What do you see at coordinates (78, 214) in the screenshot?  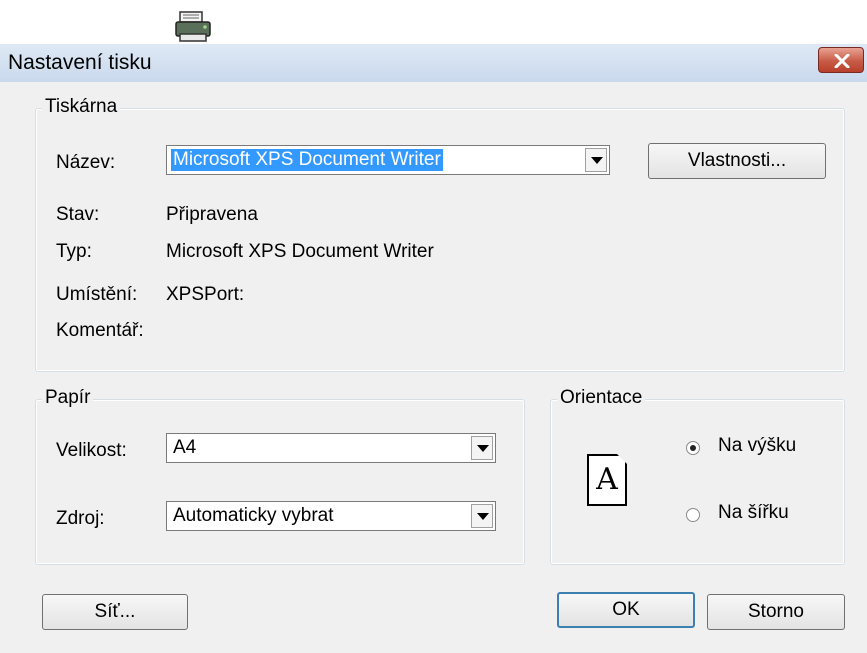 I see `status-label: Stav:` at bounding box center [78, 214].